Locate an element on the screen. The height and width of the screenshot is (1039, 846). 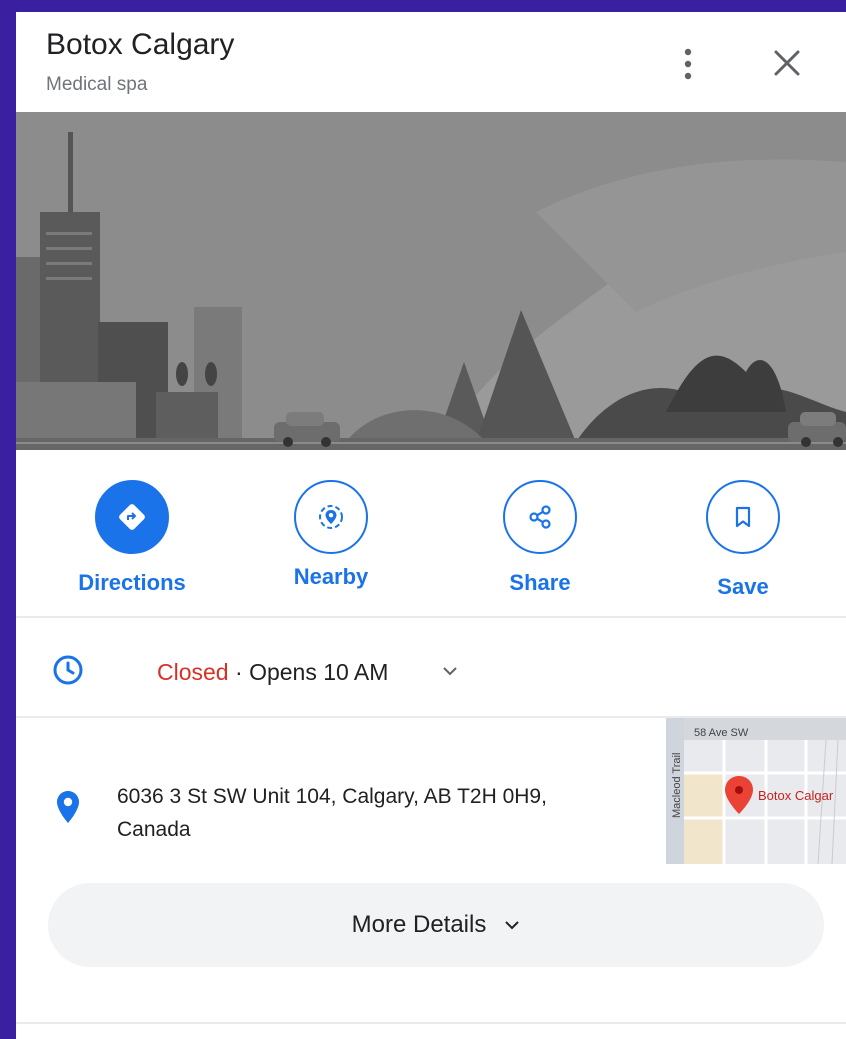
address-line-2: Canada is located at coordinates (154, 829).